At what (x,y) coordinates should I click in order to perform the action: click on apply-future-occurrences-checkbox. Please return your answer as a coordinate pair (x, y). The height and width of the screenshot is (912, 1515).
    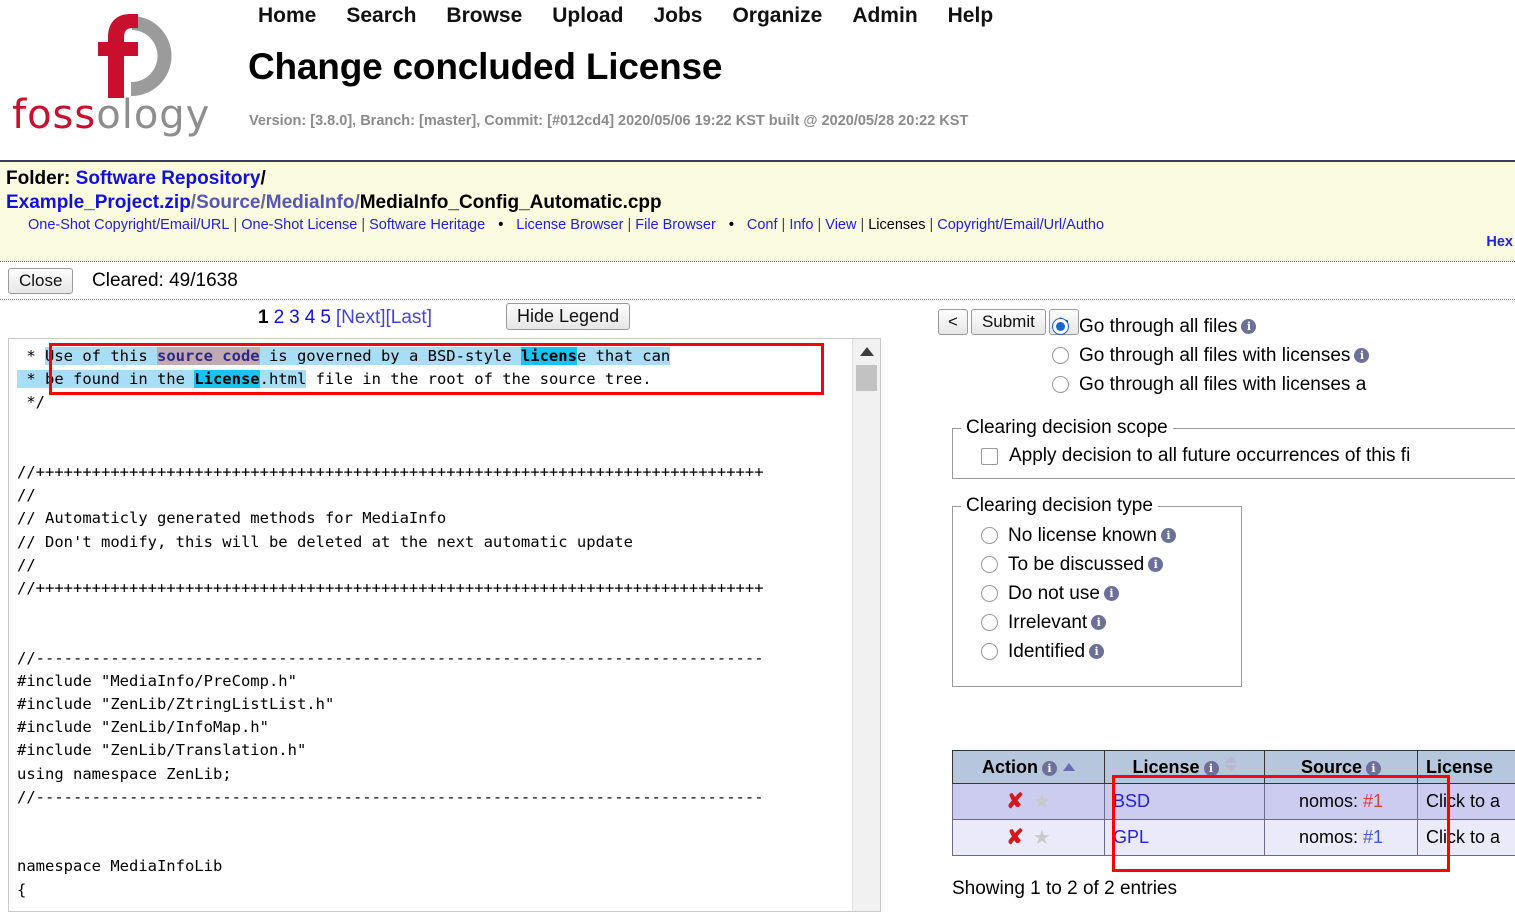
    Looking at the image, I should click on (989, 456).